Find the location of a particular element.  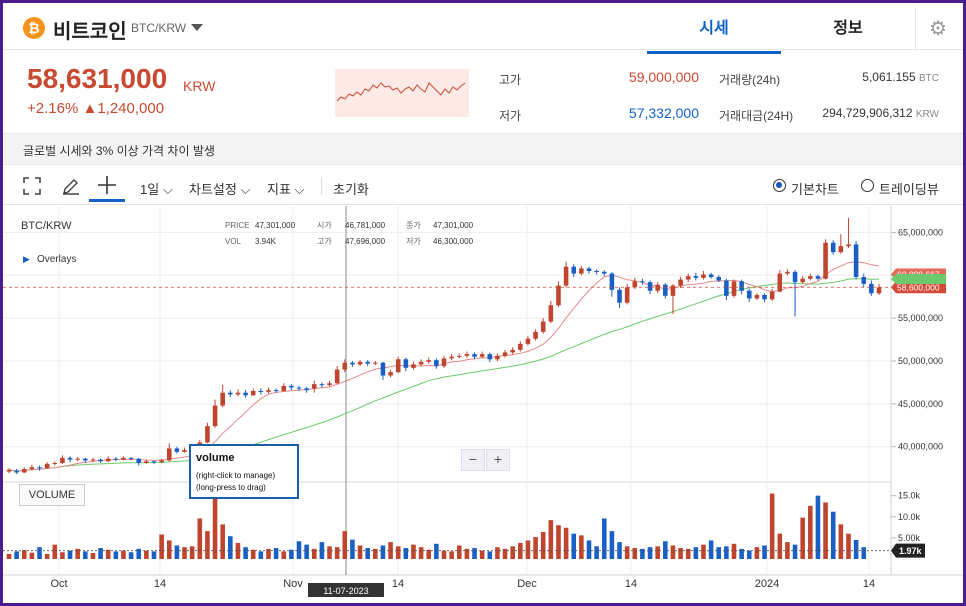

crosshair-active-indicator is located at coordinates (107, 200).